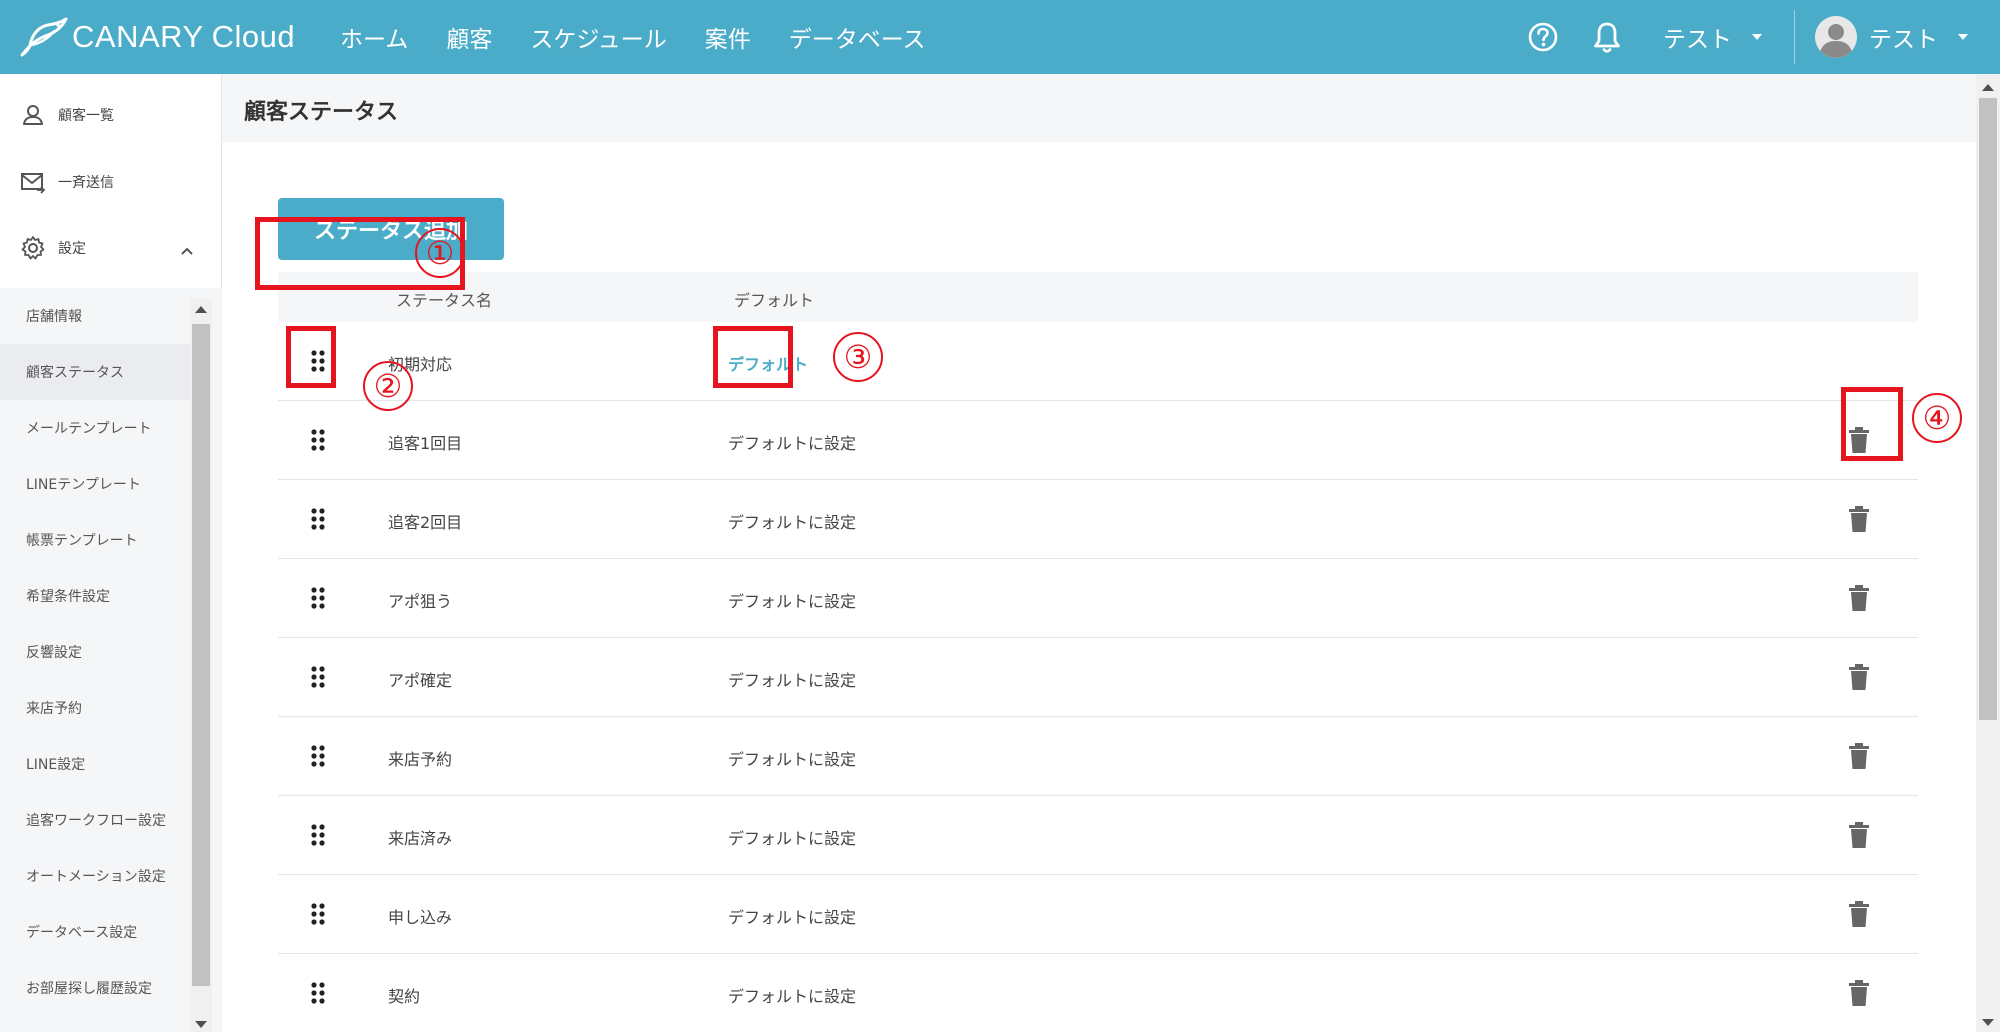 This screenshot has height=1032, width=2000. What do you see at coordinates (1099, 108) in the screenshot?
I see `page-header: 顧客ステータス` at bounding box center [1099, 108].